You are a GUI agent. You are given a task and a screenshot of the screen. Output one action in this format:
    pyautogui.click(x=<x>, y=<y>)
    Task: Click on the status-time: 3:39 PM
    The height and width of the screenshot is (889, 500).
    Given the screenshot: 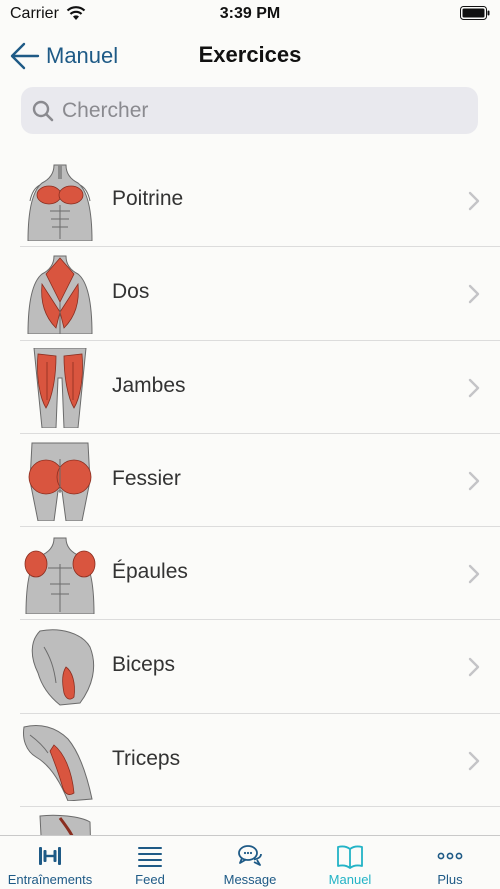 What is the action you would take?
    pyautogui.click(x=250, y=13)
    